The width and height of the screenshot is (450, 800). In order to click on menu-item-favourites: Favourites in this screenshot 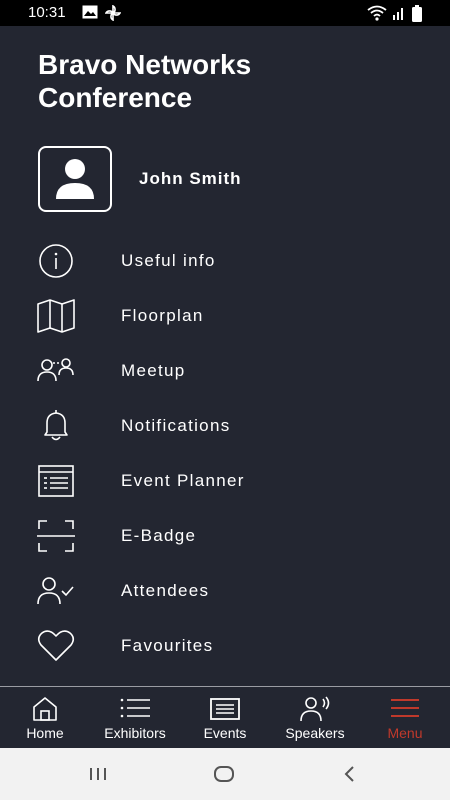, I will do `click(225, 646)`.